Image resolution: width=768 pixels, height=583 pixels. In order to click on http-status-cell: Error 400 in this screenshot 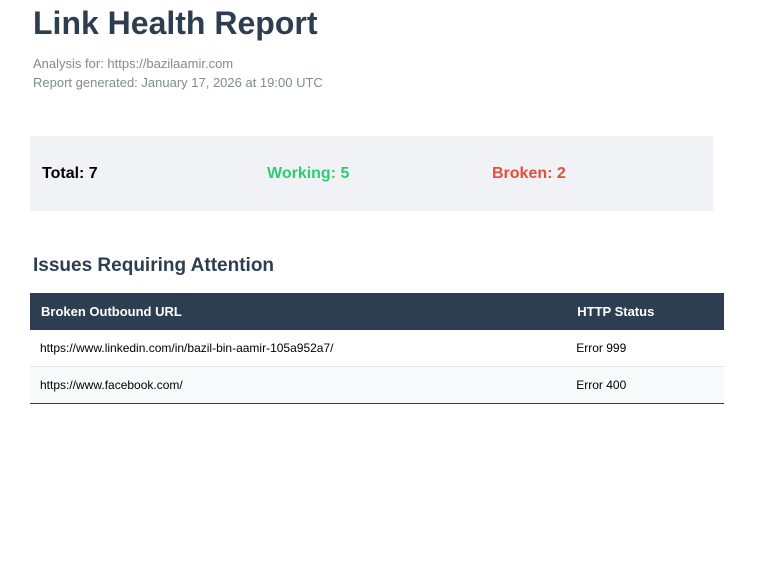, I will do `click(645, 385)`.